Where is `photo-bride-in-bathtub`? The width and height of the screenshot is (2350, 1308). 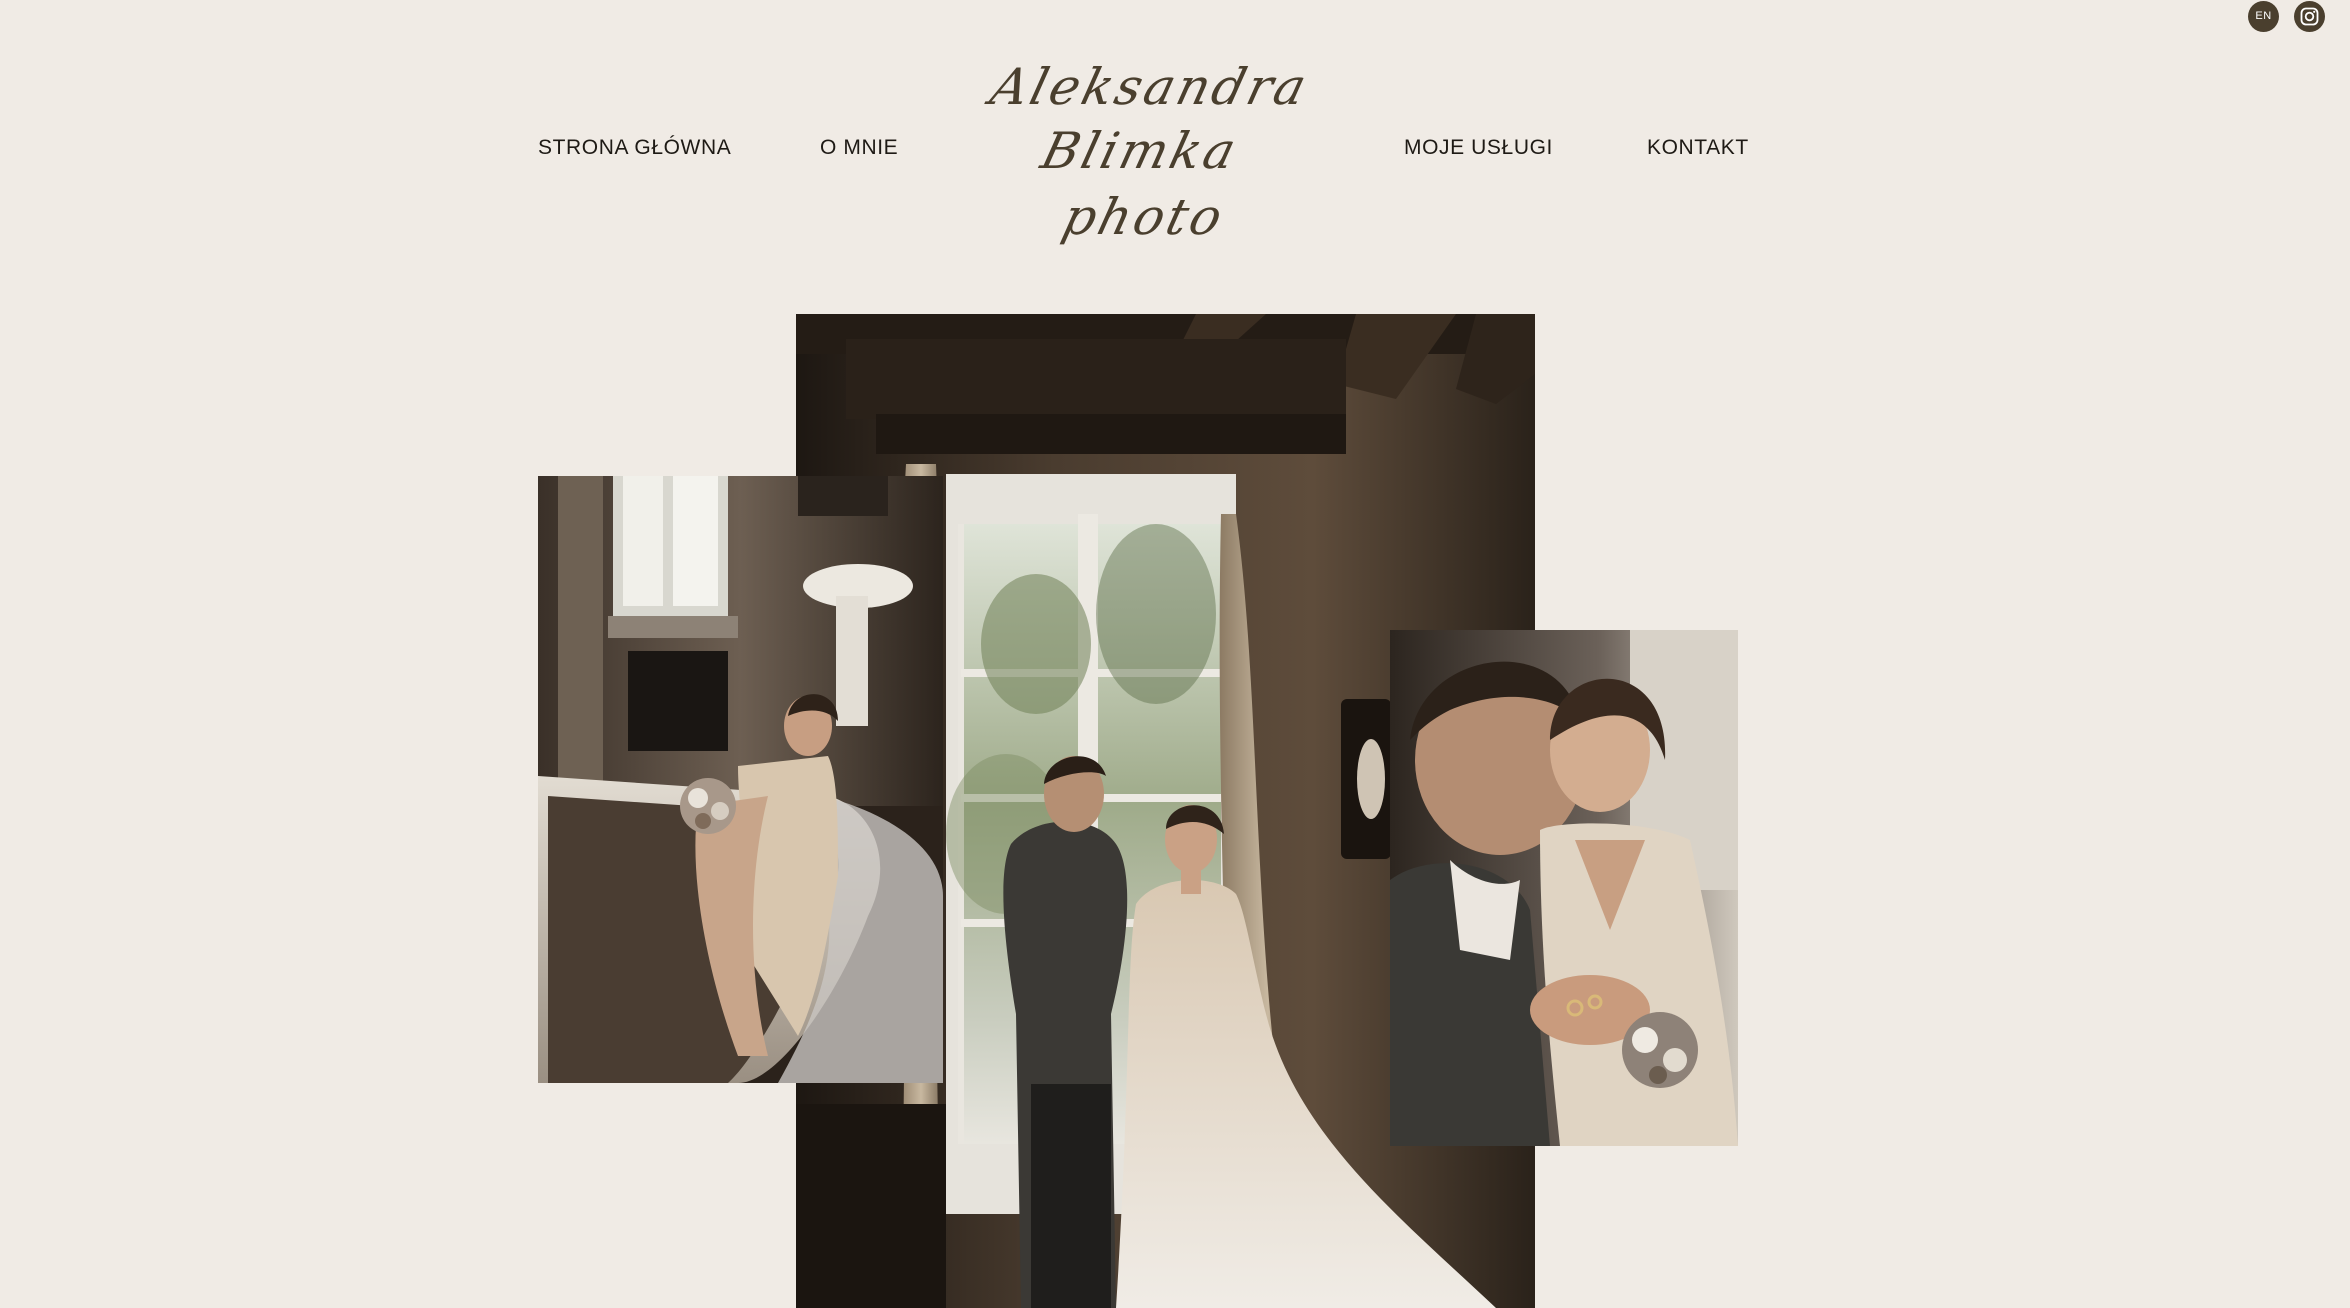 photo-bride-in-bathtub is located at coordinates (740, 779).